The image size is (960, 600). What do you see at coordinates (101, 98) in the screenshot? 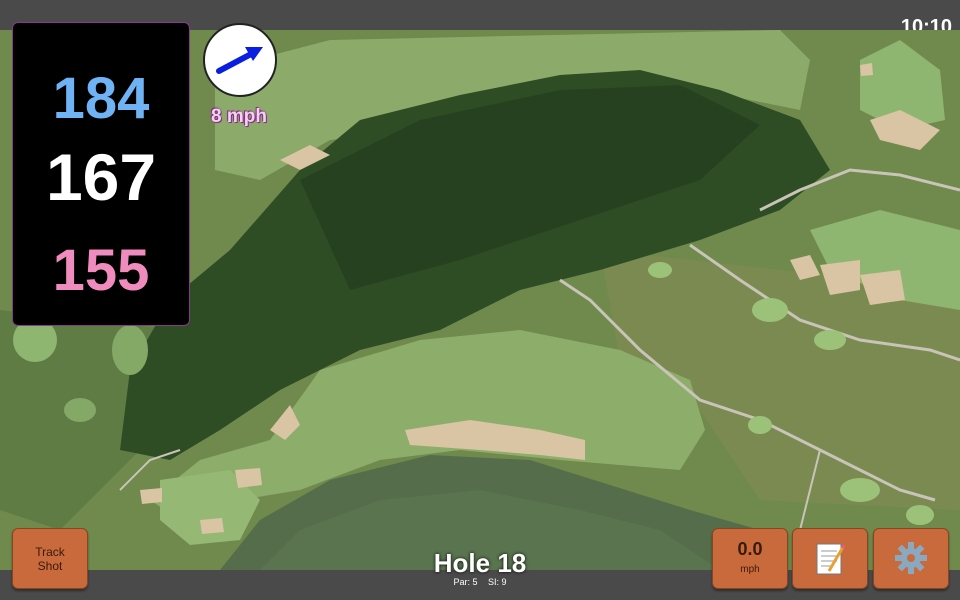
I see `back-of-green-distance: 184` at bounding box center [101, 98].